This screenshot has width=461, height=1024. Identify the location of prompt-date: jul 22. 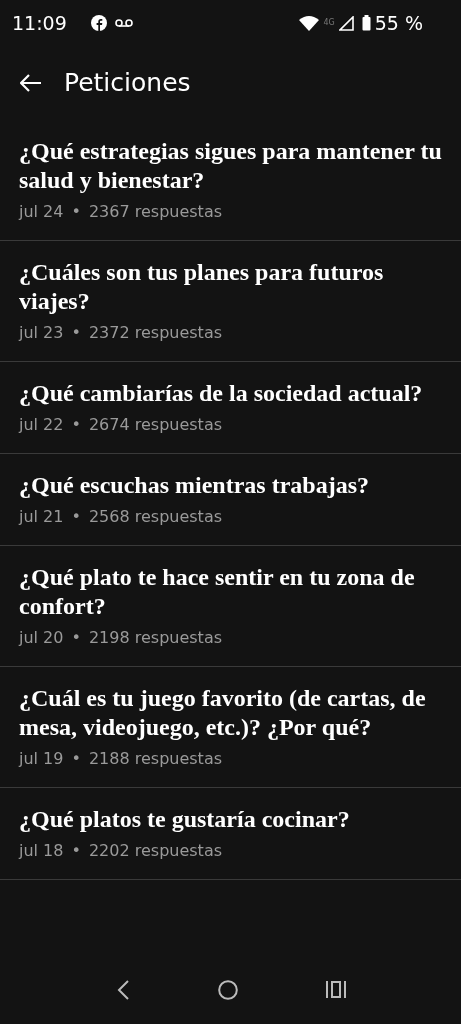
(41, 425).